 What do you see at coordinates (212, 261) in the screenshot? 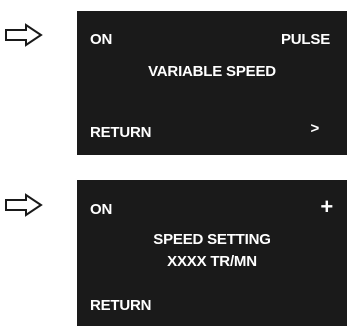
I see `speed-value: XXXX TR/MN` at bounding box center [212, 261].